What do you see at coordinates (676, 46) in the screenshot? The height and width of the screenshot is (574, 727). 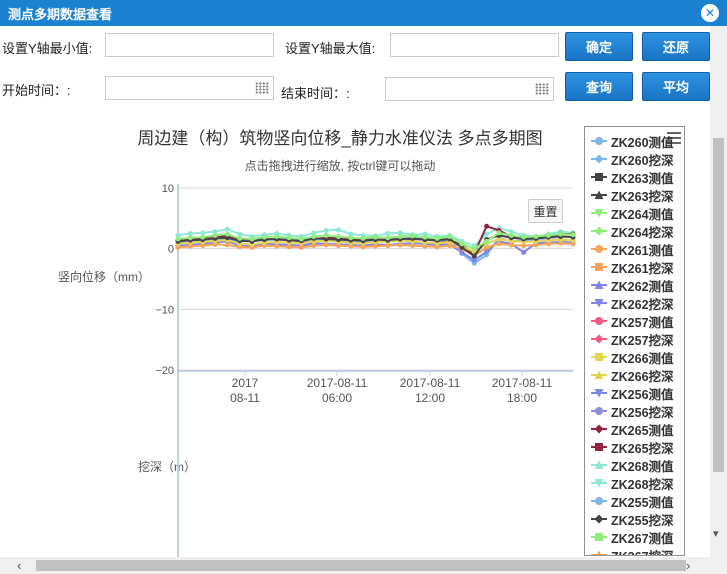 I see `restore-button: 还原` at bounding box center [676, 46].